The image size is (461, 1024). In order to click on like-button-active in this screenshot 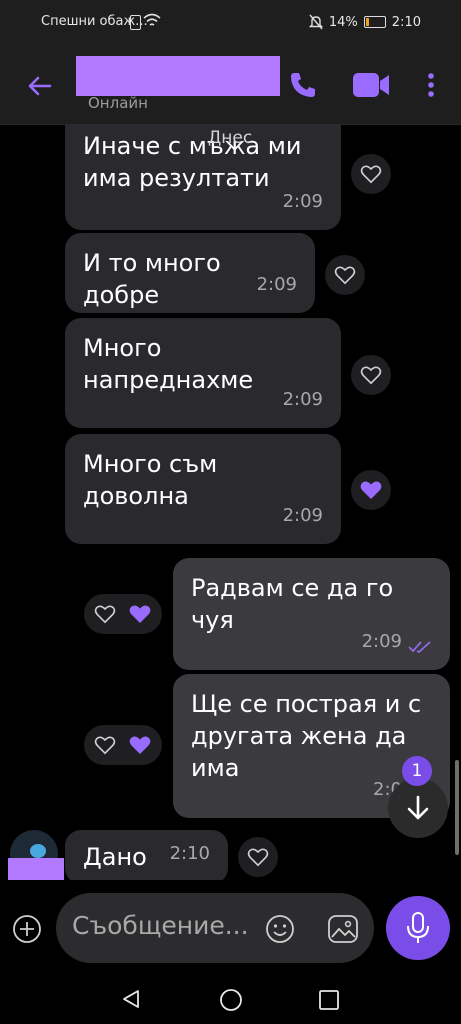, I will do `click(371, 490)`.